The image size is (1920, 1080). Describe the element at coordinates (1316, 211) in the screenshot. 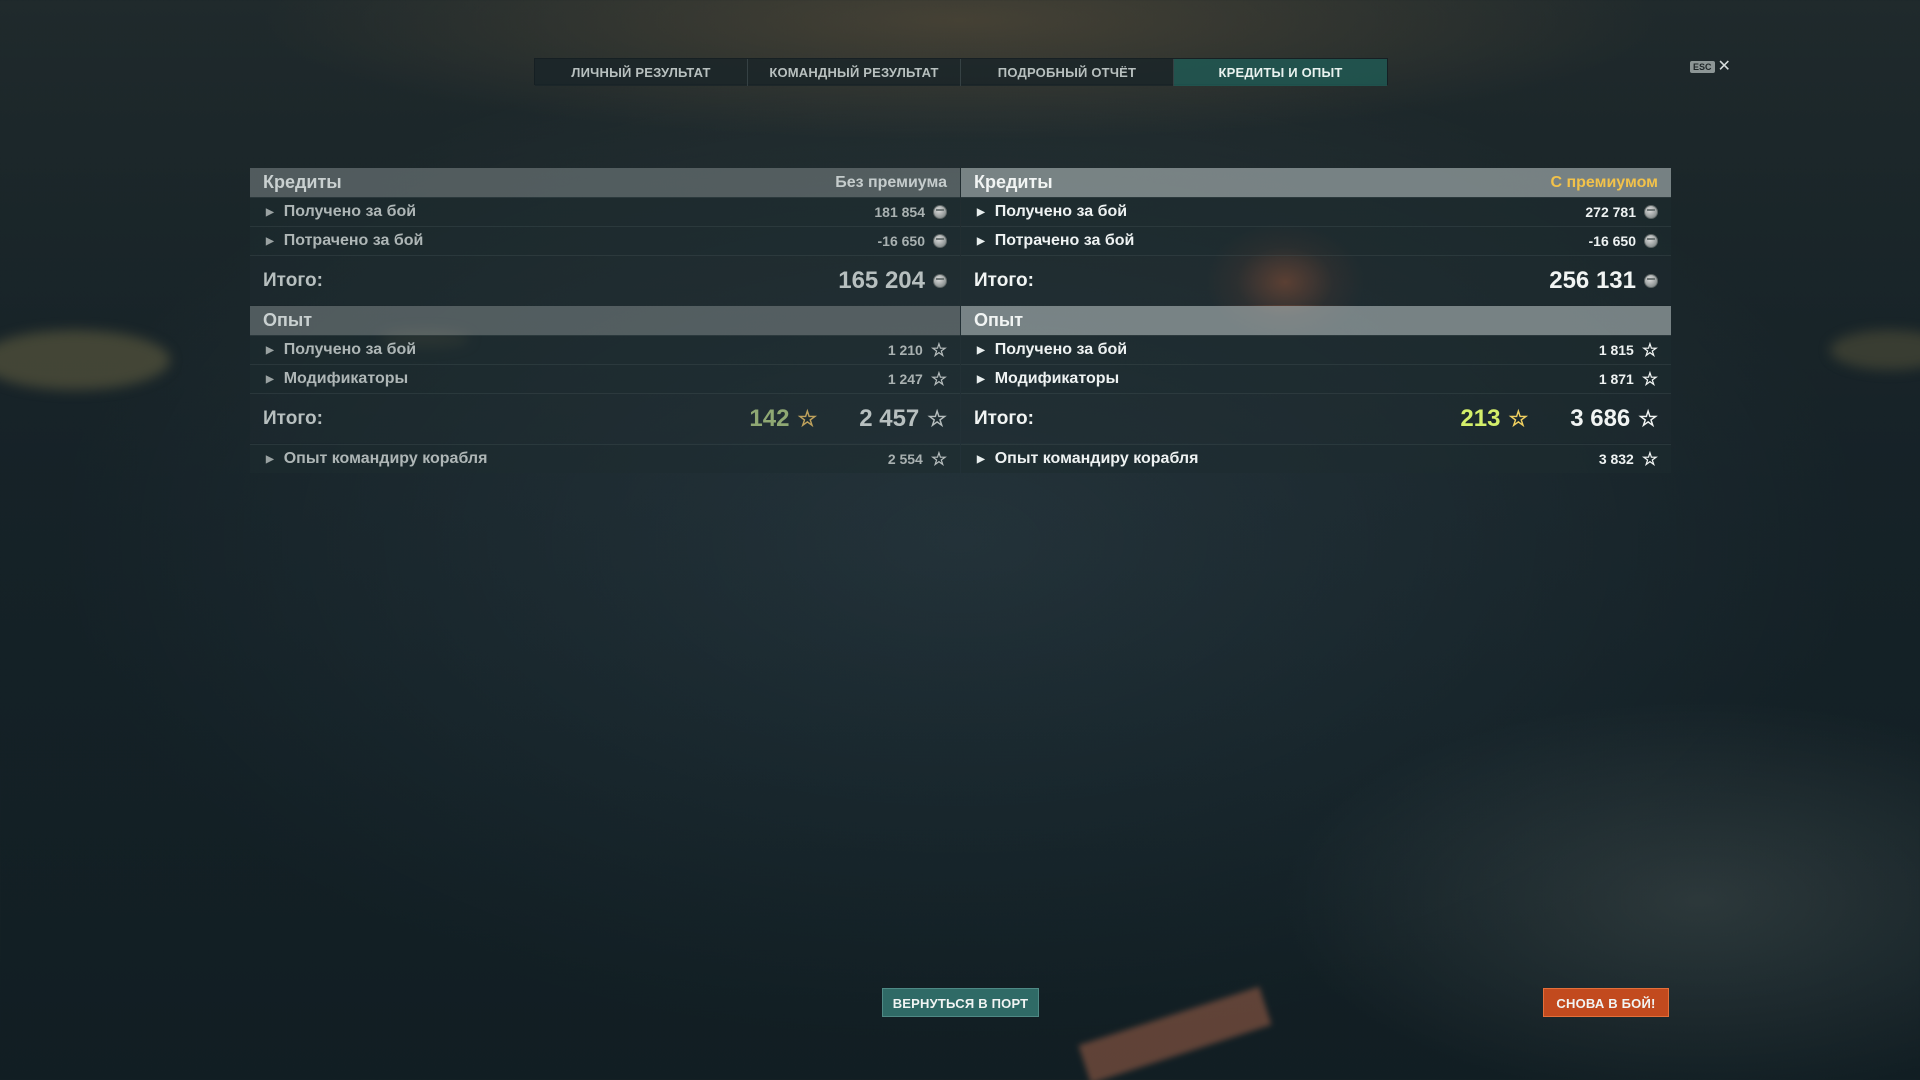

I see `credits-earned-row: ▶ Получено за бой 272 781` at that location.